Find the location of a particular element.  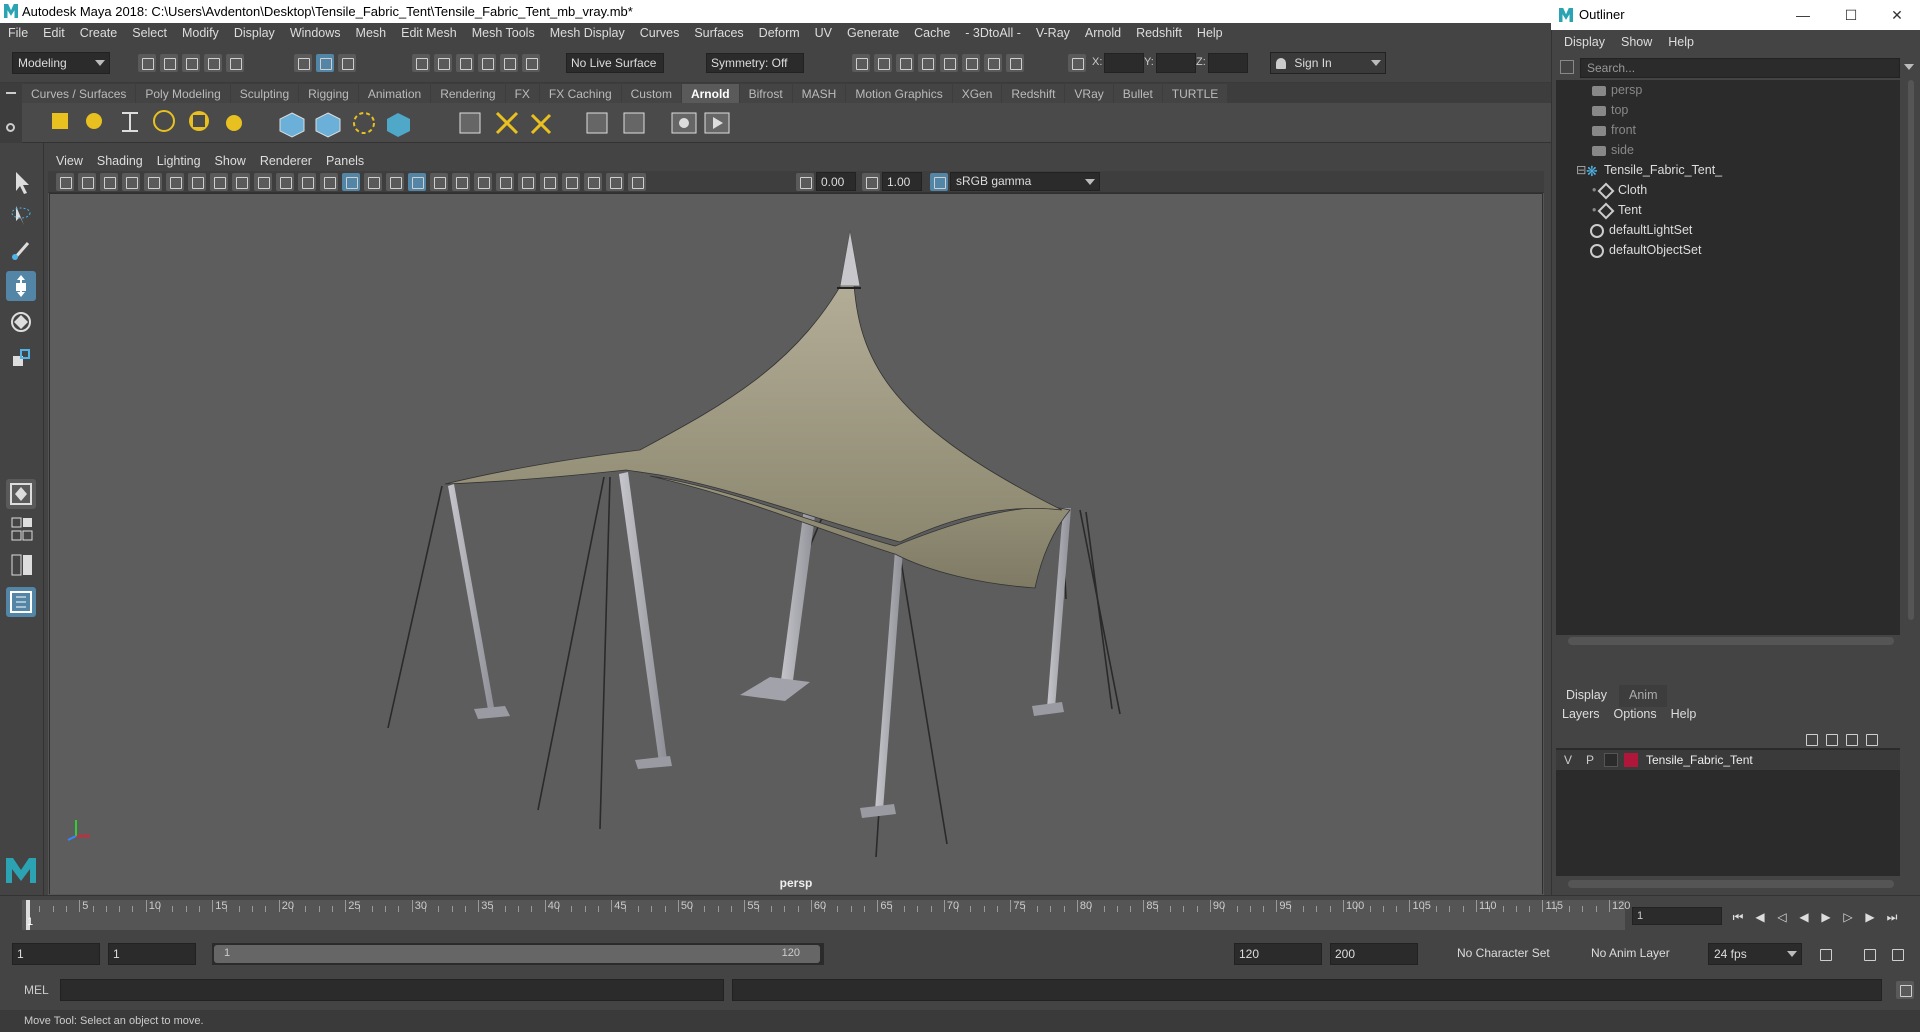

shelf-tab-rendering: Rendering is located at coordinates (468, 93).